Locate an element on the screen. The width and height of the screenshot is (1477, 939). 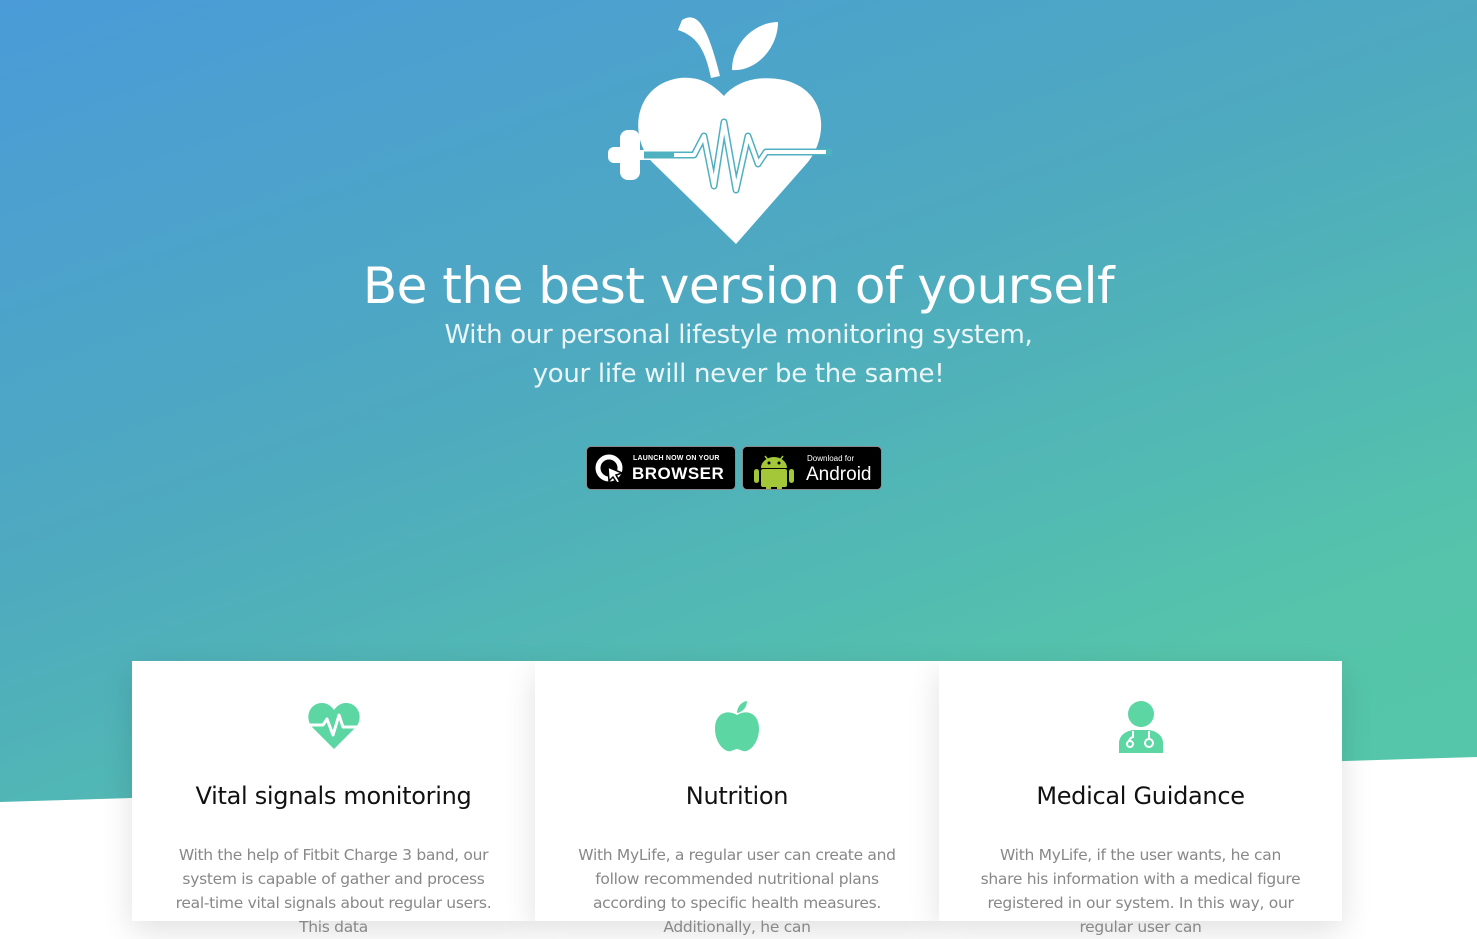
android-icon is located at coordinates (774, 472).